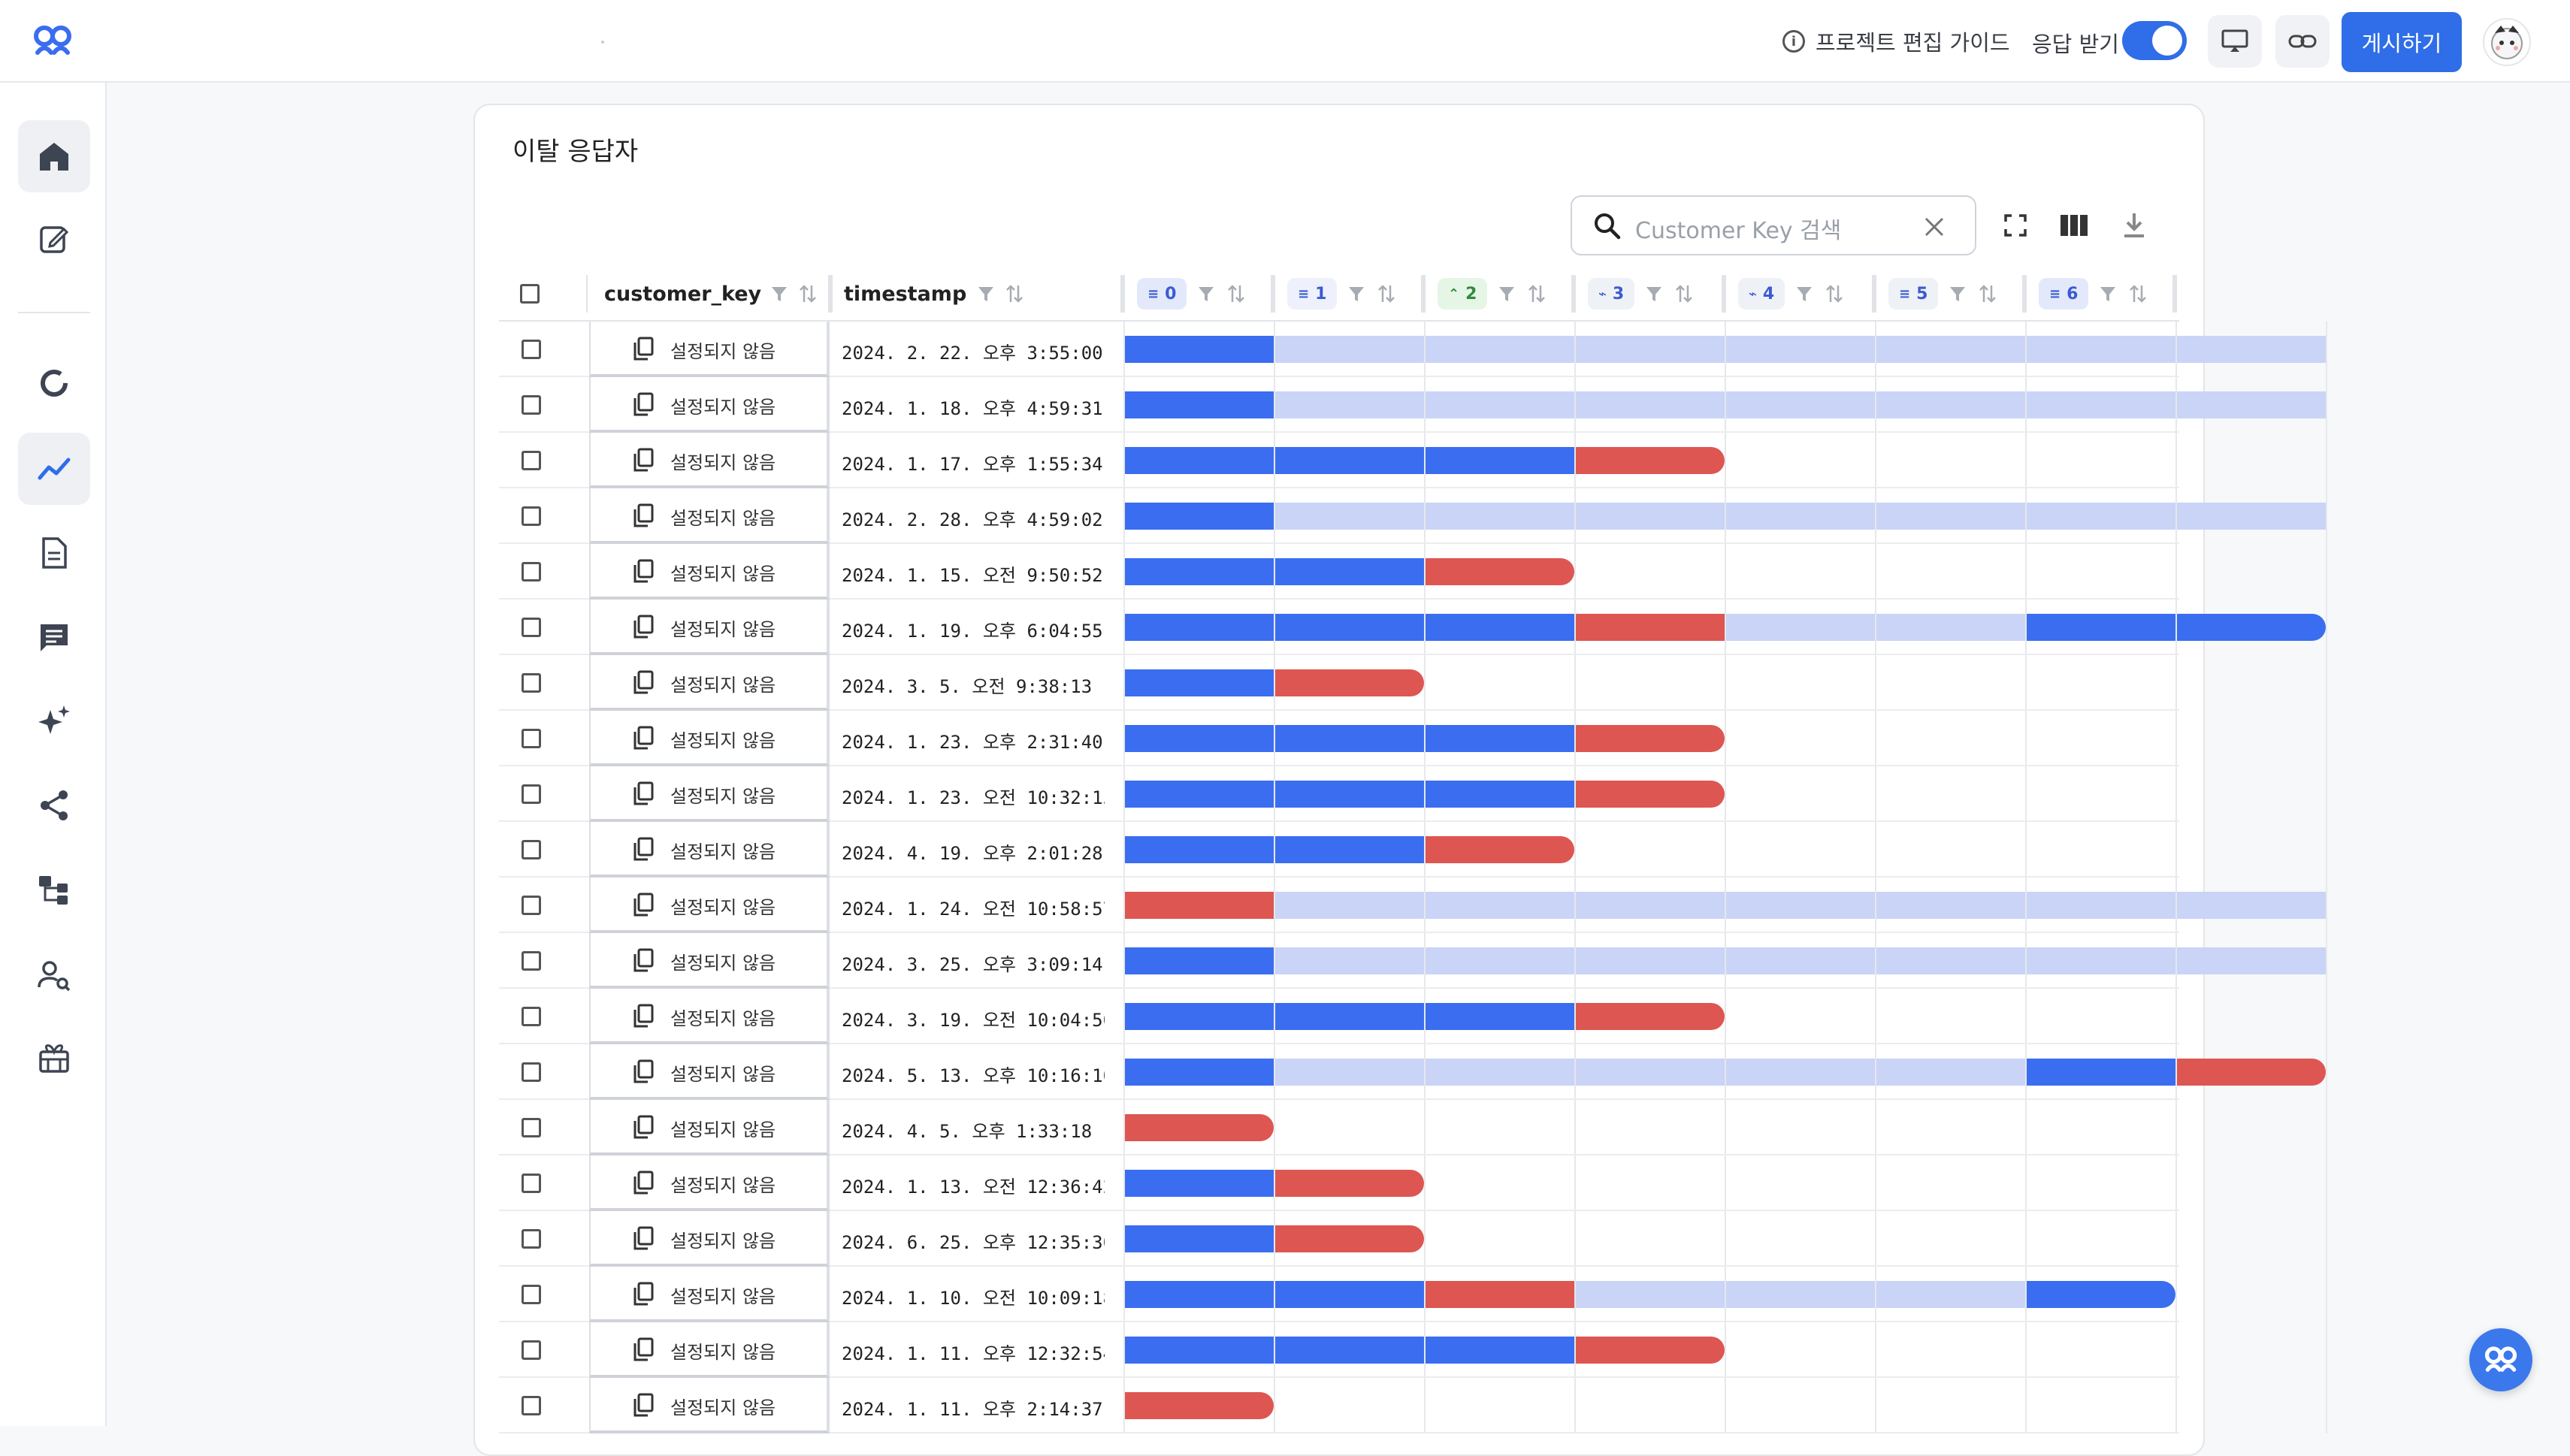 This screenshot has width=2570, height=1456. I want to click on clear-search-icon, so click(1934, 226).